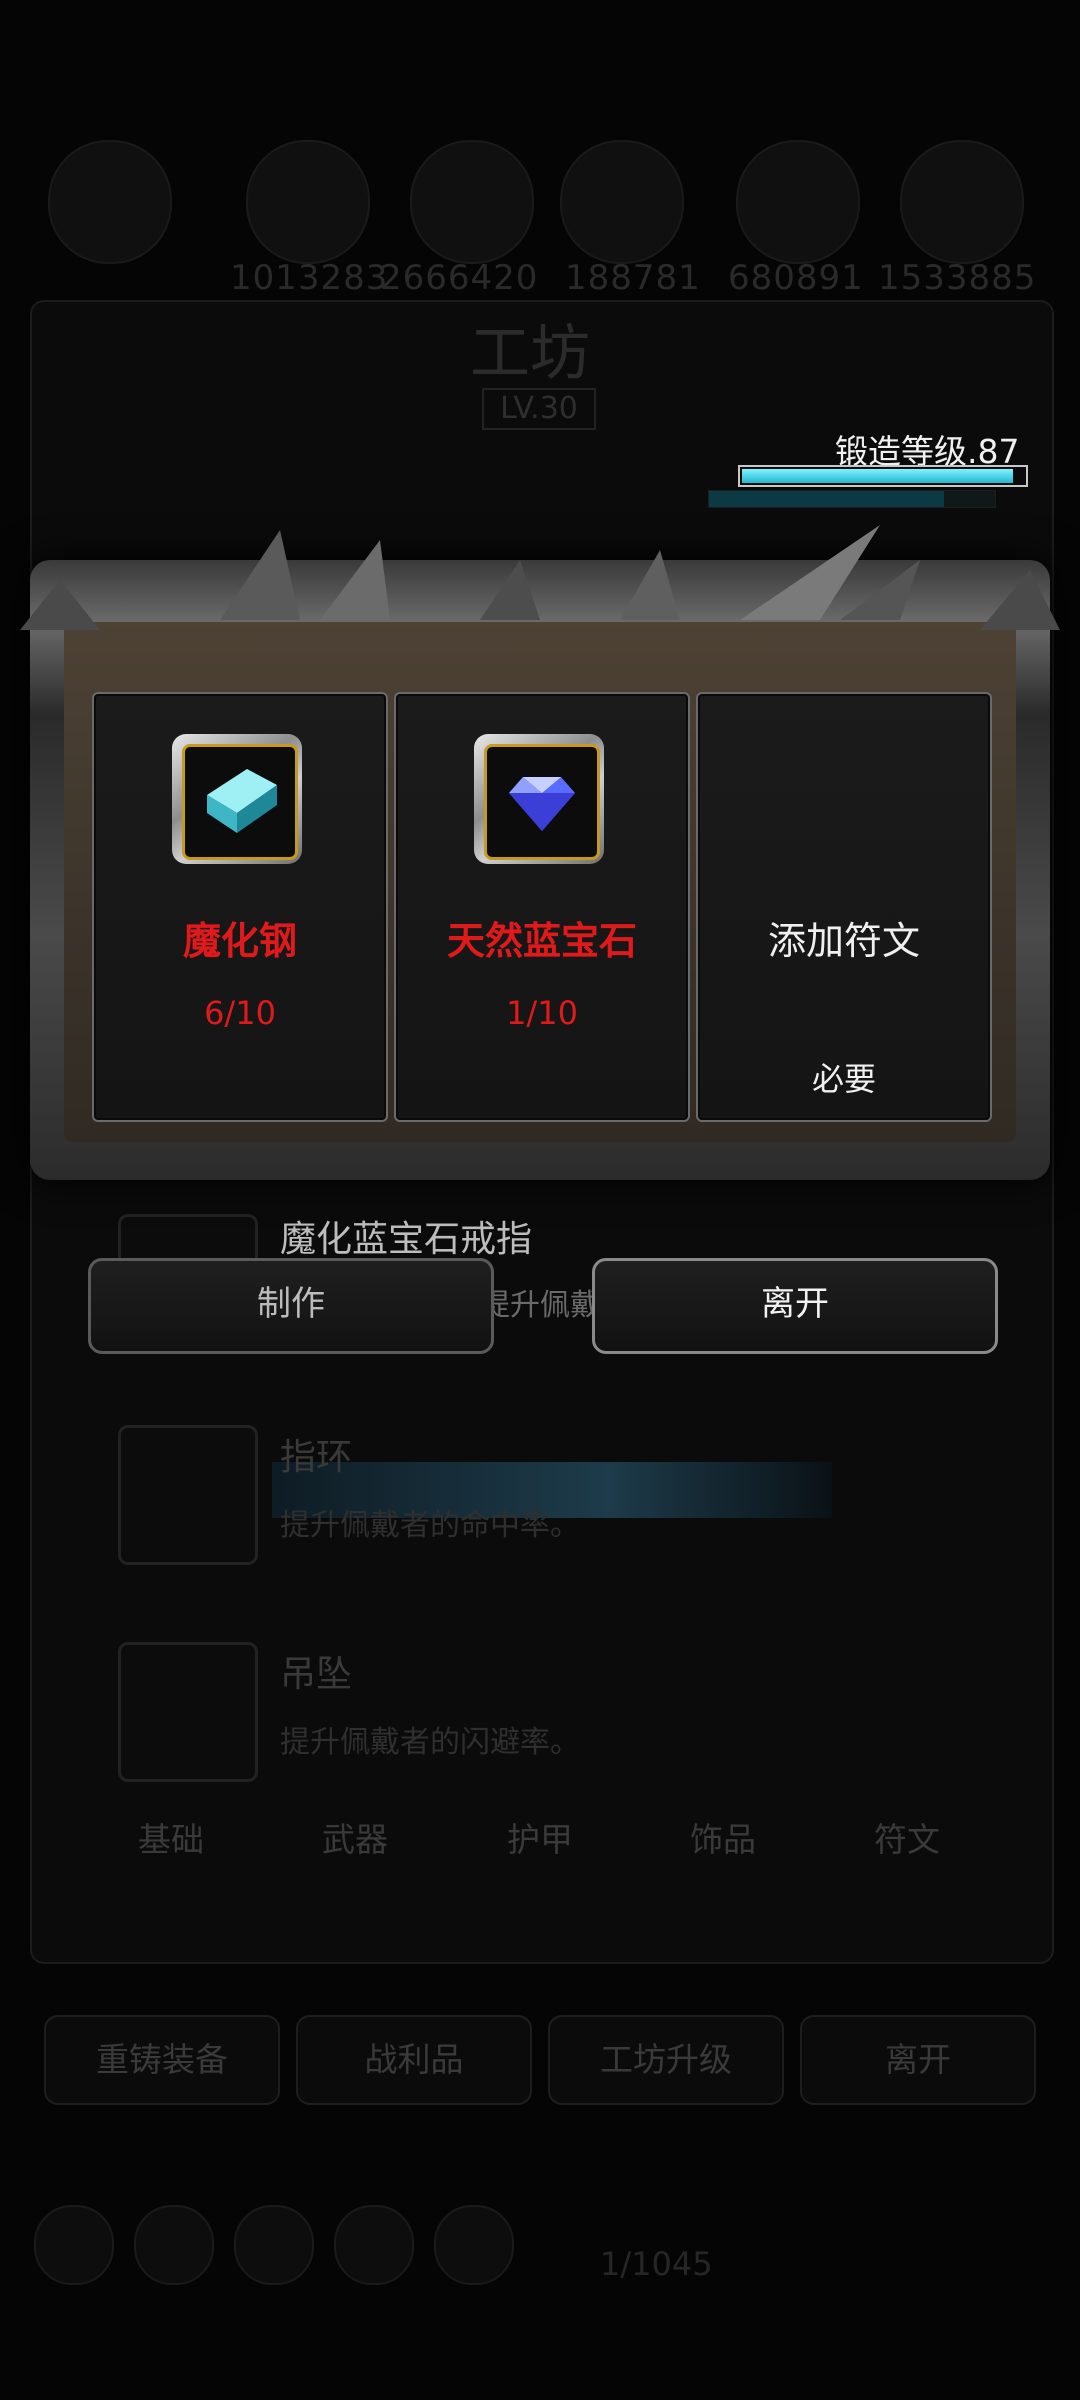  I want to click on loot-button: 战利品, so click(414, 2060).